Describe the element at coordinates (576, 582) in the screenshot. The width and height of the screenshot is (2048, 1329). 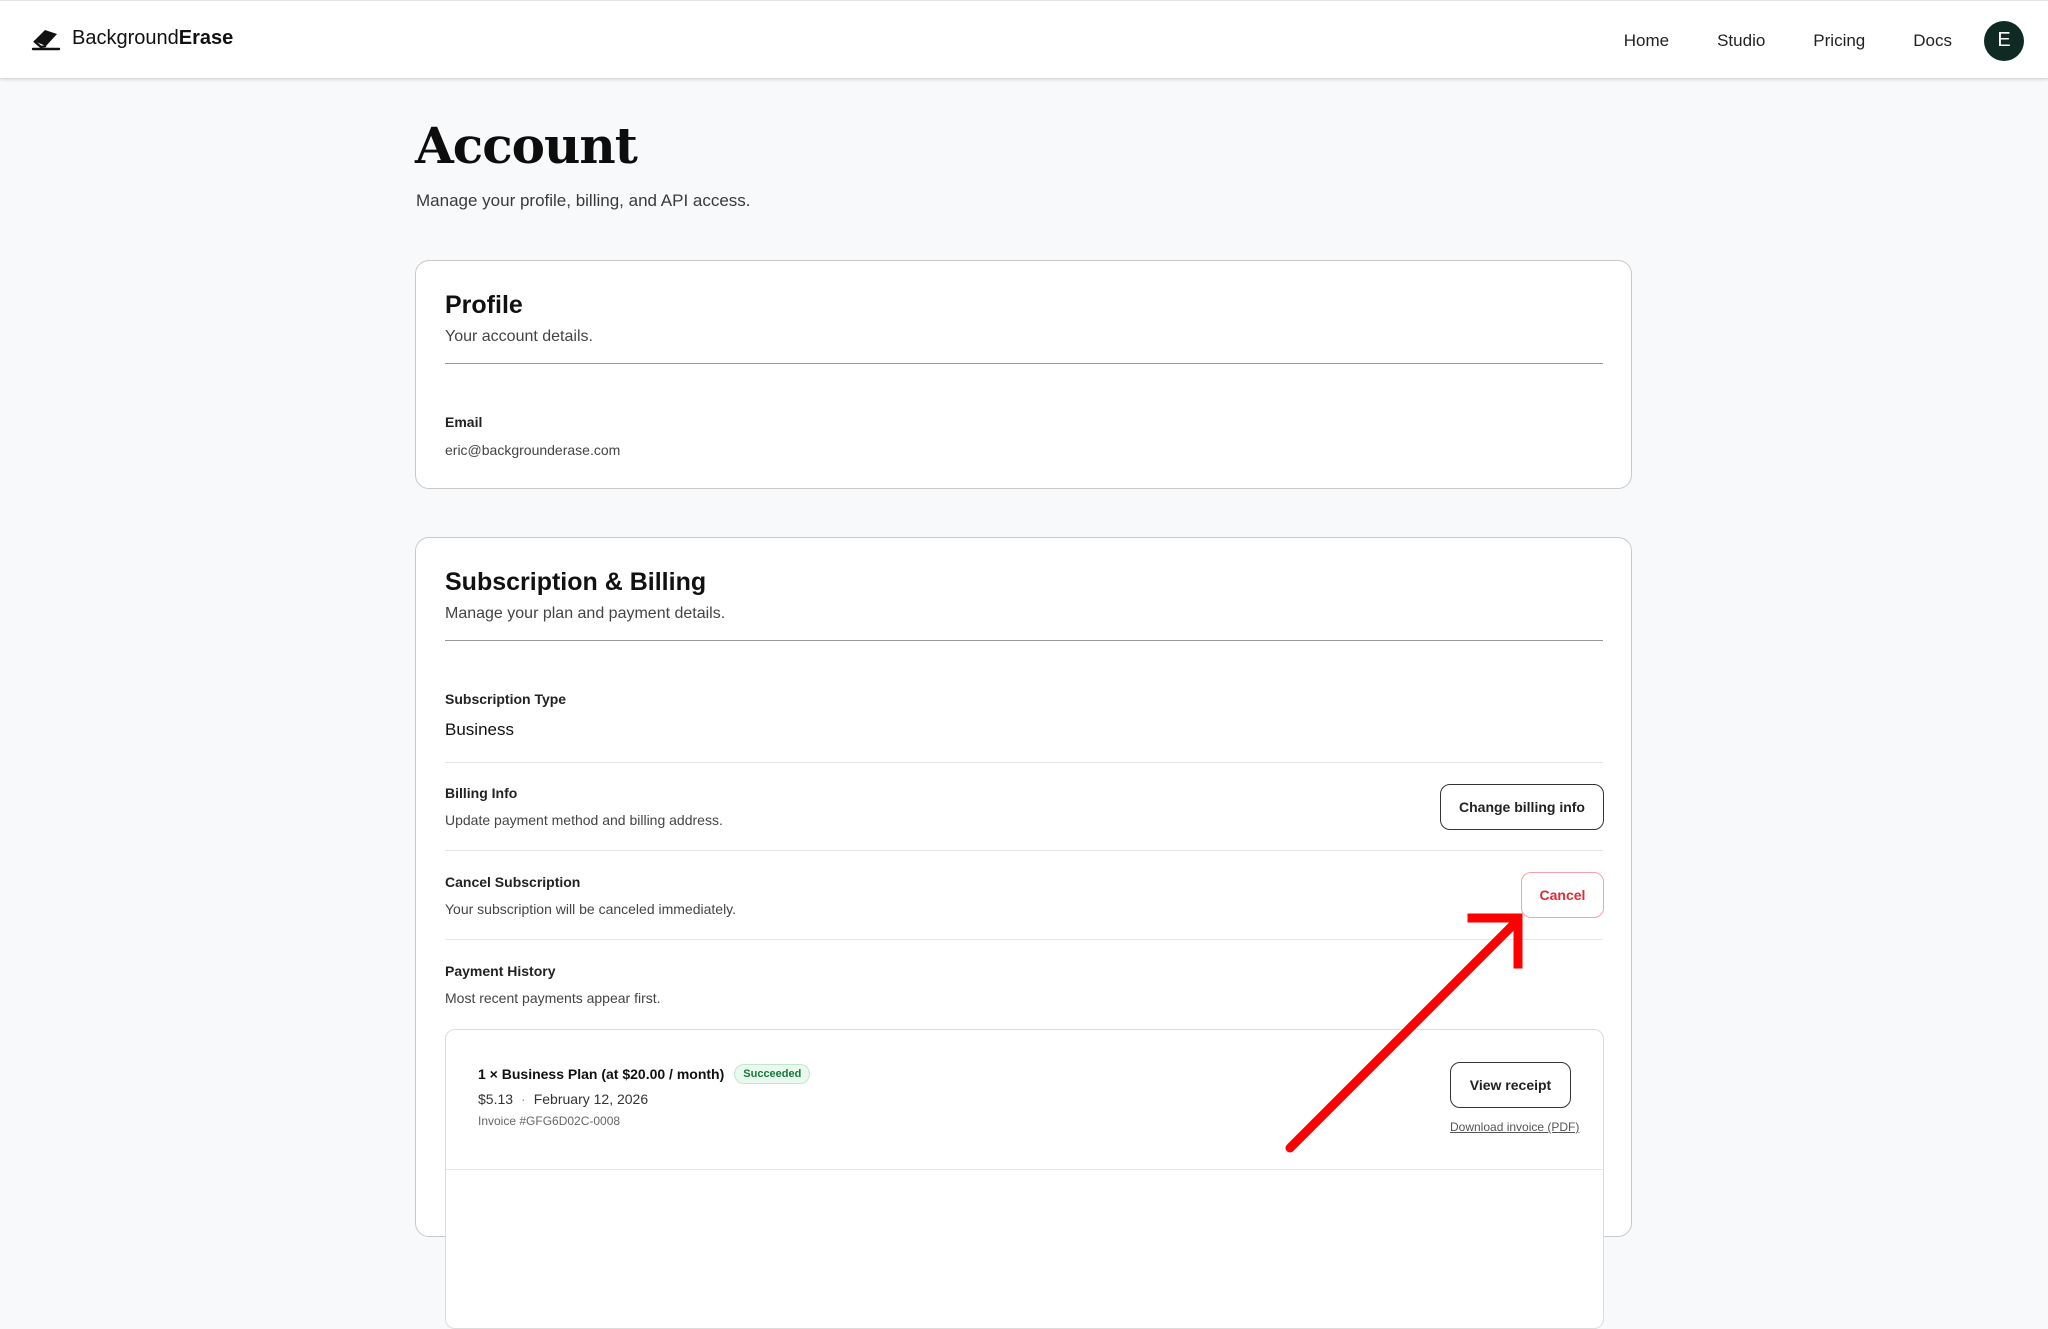
I see `billing-title: Subscription & Billing` at that location.